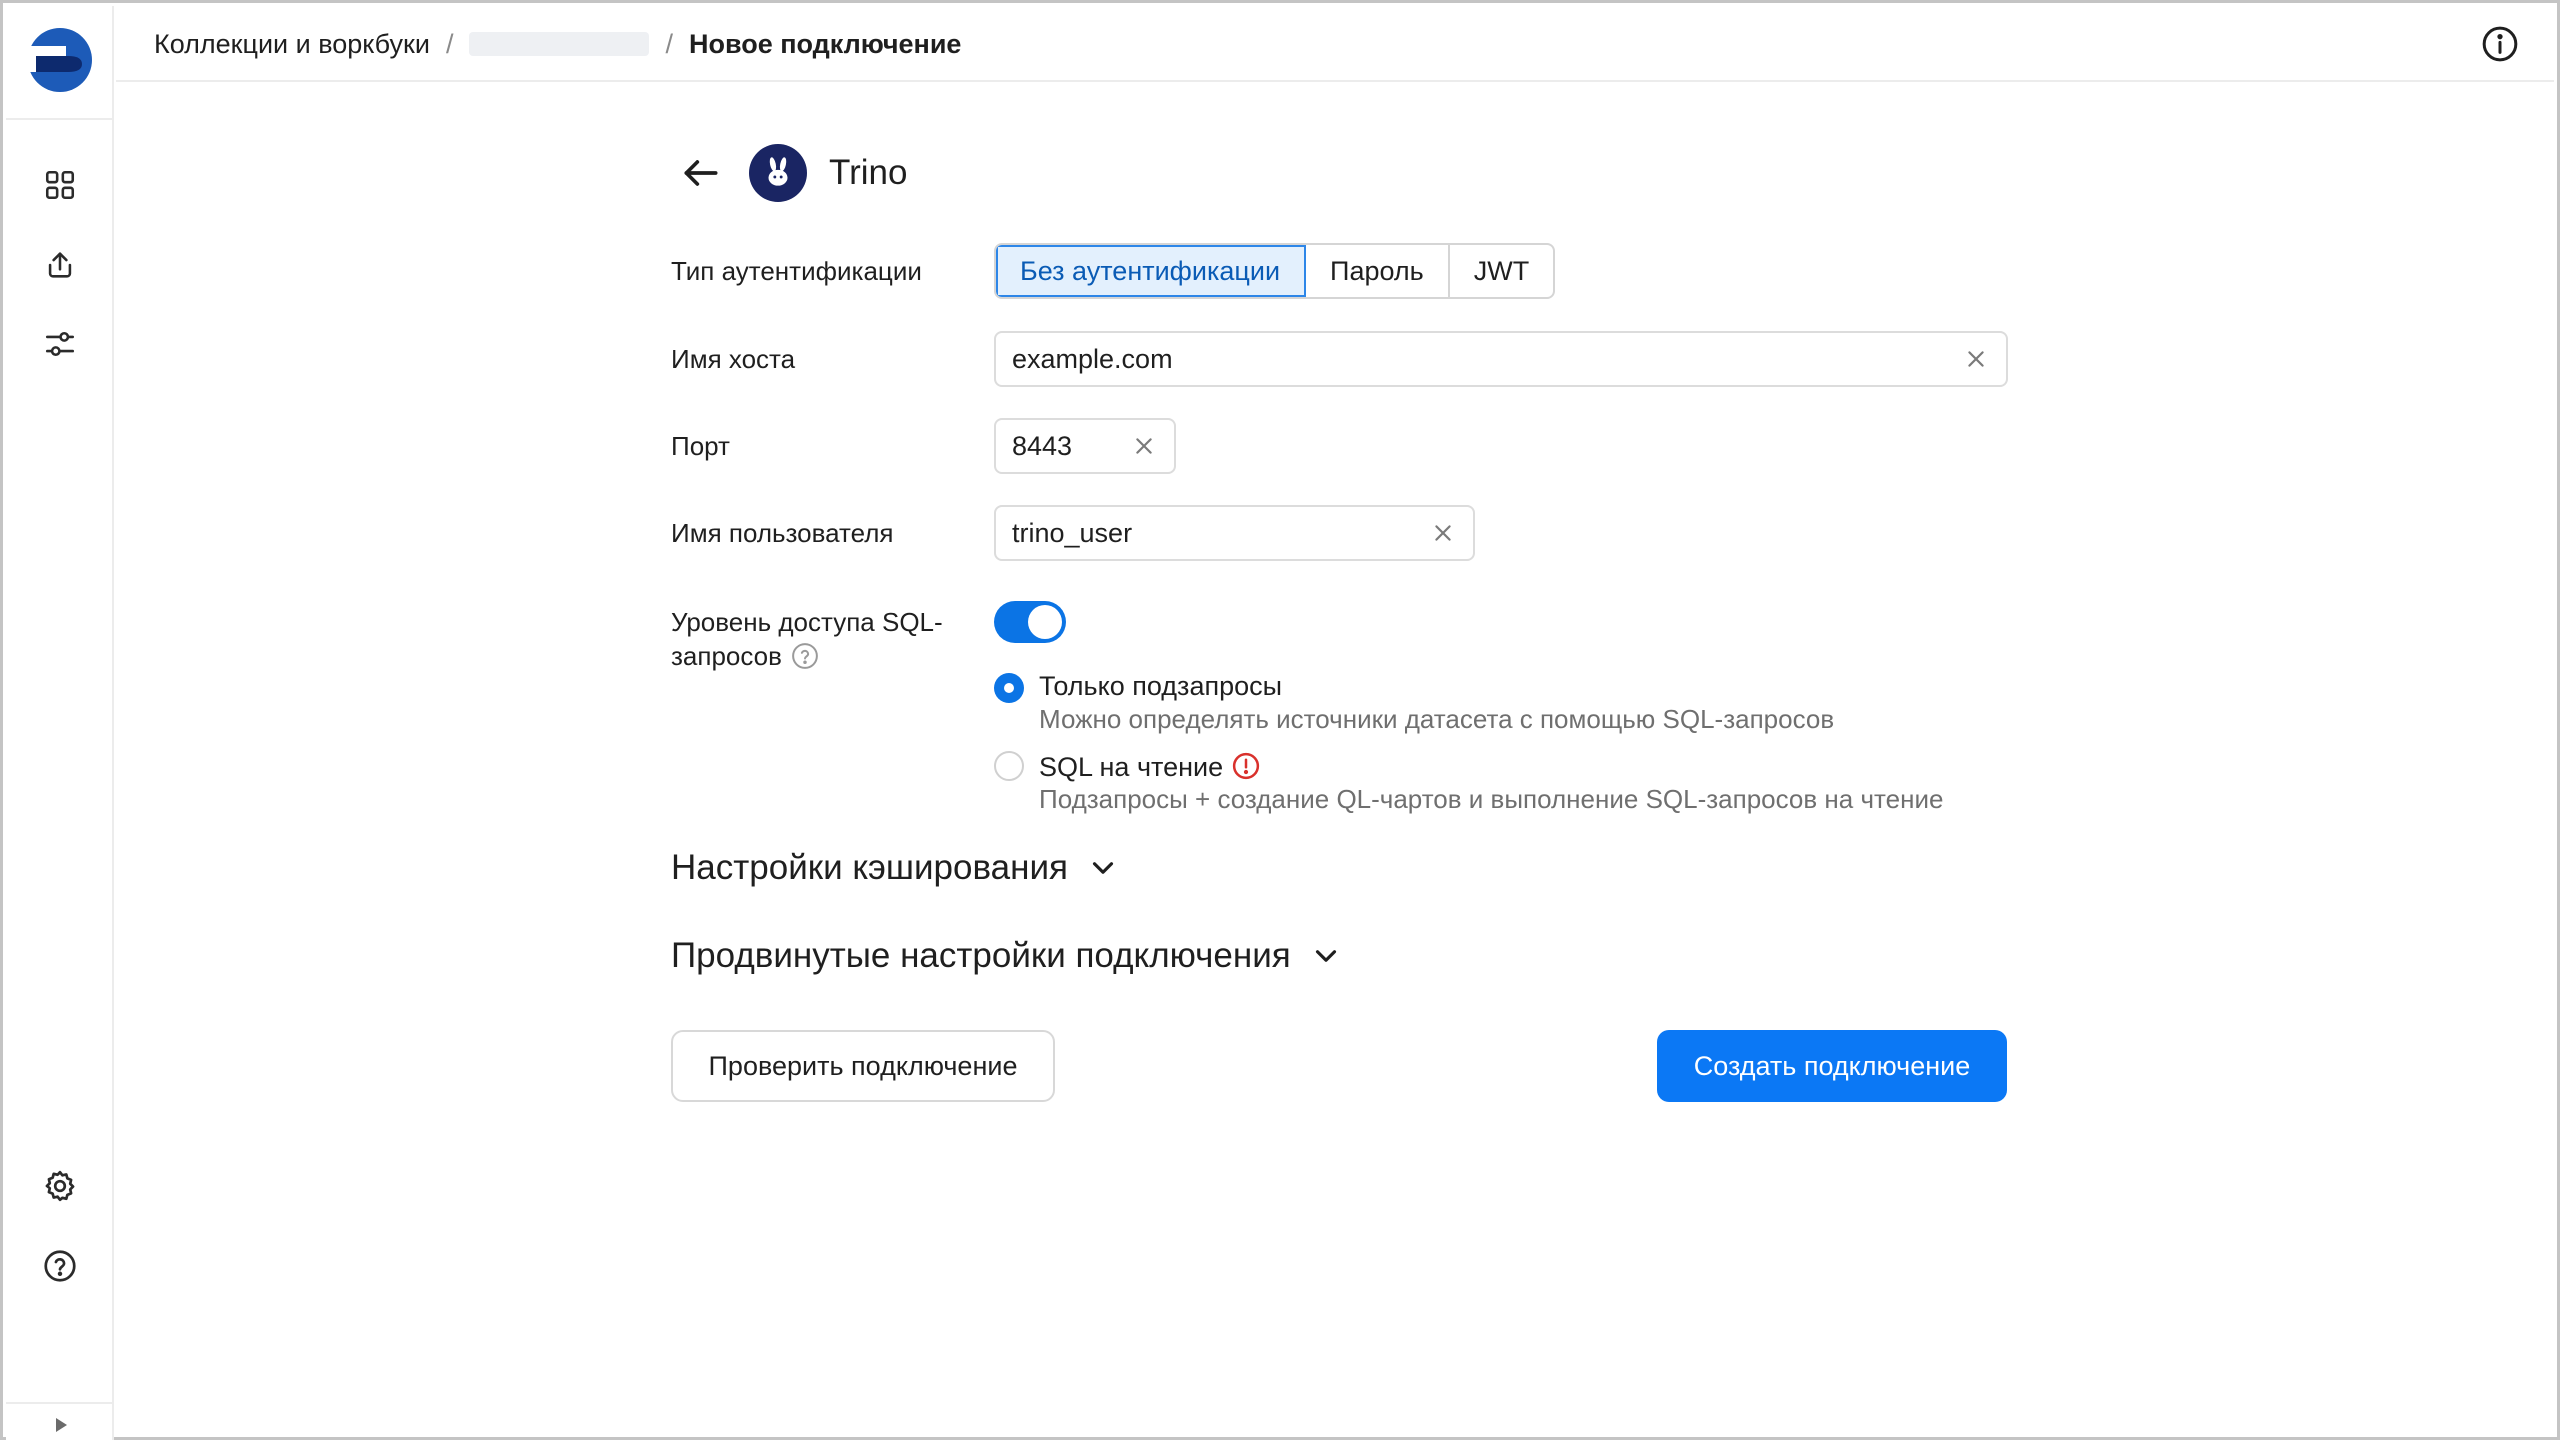 The width and height of the screenshot is (2560, 1440). What do you see at coordinates (981, 955) in the screenshot?
I see `advanced-settings-title: Продвинутые настройки подключения` at bounding box center [981, 955].